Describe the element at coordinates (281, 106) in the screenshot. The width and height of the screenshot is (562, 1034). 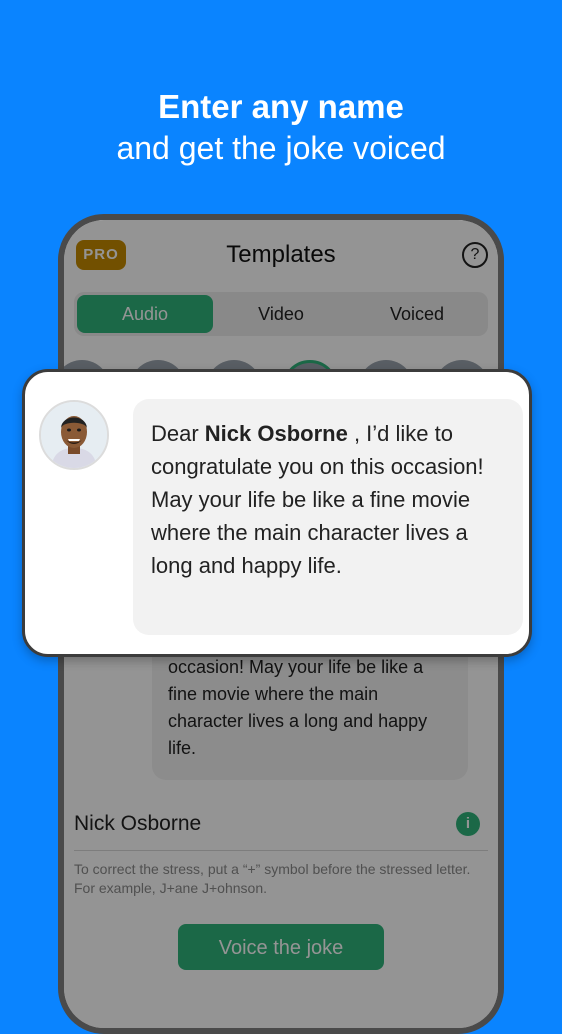
I see `headline-line-1: Enter any name` at that location.